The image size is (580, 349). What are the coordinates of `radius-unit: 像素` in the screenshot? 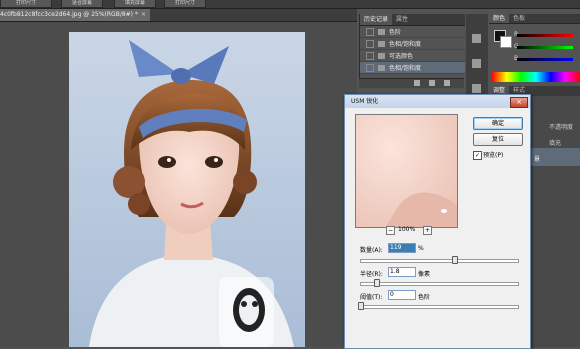 It's located at (424, 274).